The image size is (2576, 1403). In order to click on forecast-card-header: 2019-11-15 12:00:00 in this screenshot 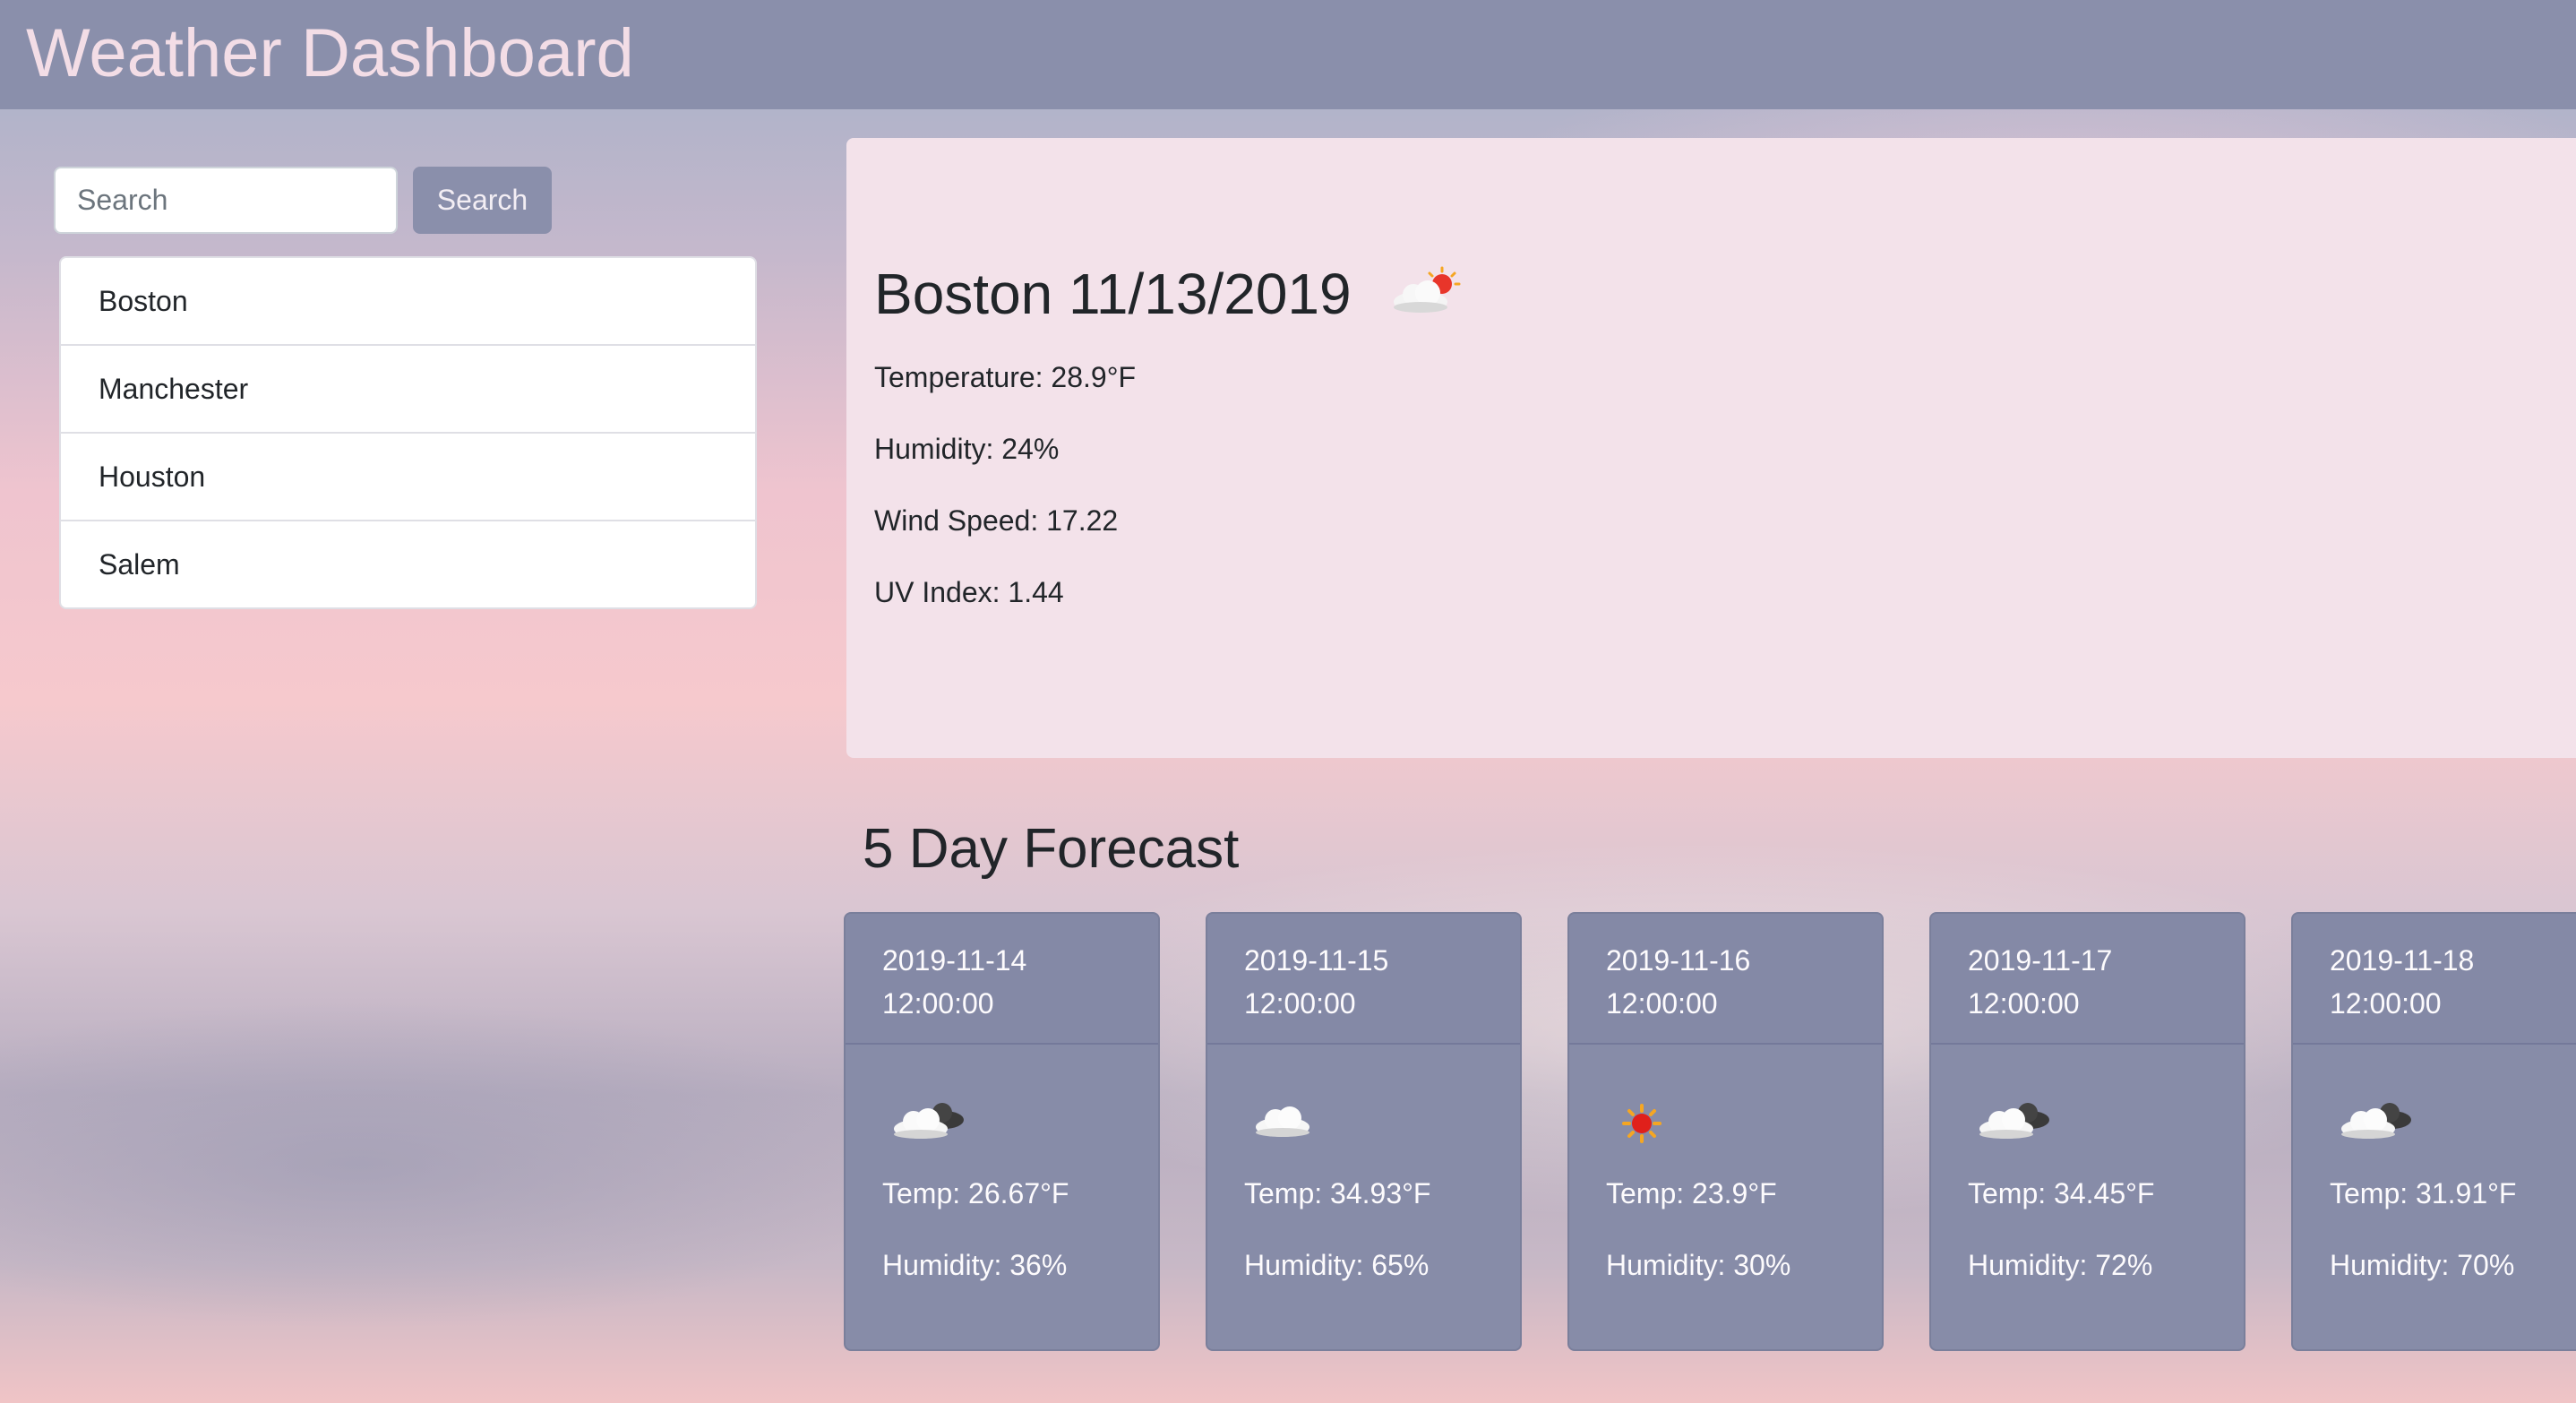, I will do `click(1363, 979)`.